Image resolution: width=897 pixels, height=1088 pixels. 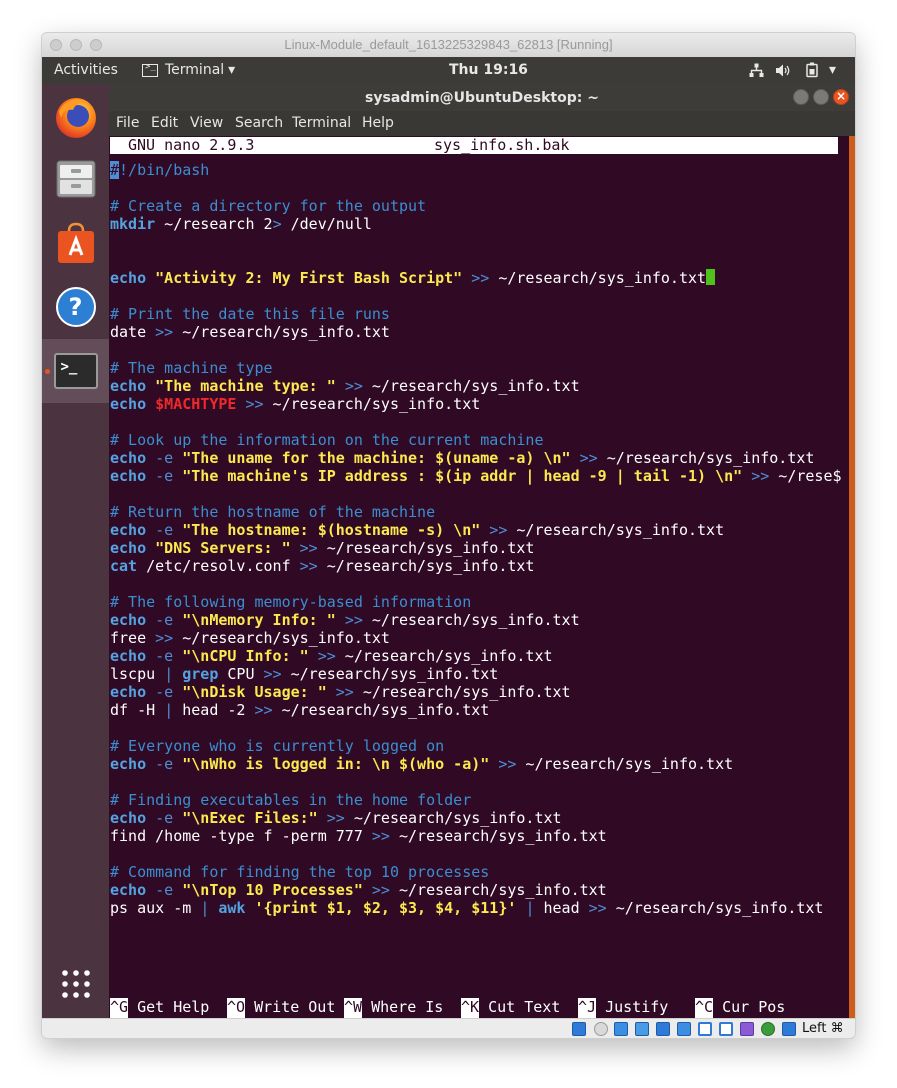 I want to click on hard-disk-icon, so click(x=579, y=1029).